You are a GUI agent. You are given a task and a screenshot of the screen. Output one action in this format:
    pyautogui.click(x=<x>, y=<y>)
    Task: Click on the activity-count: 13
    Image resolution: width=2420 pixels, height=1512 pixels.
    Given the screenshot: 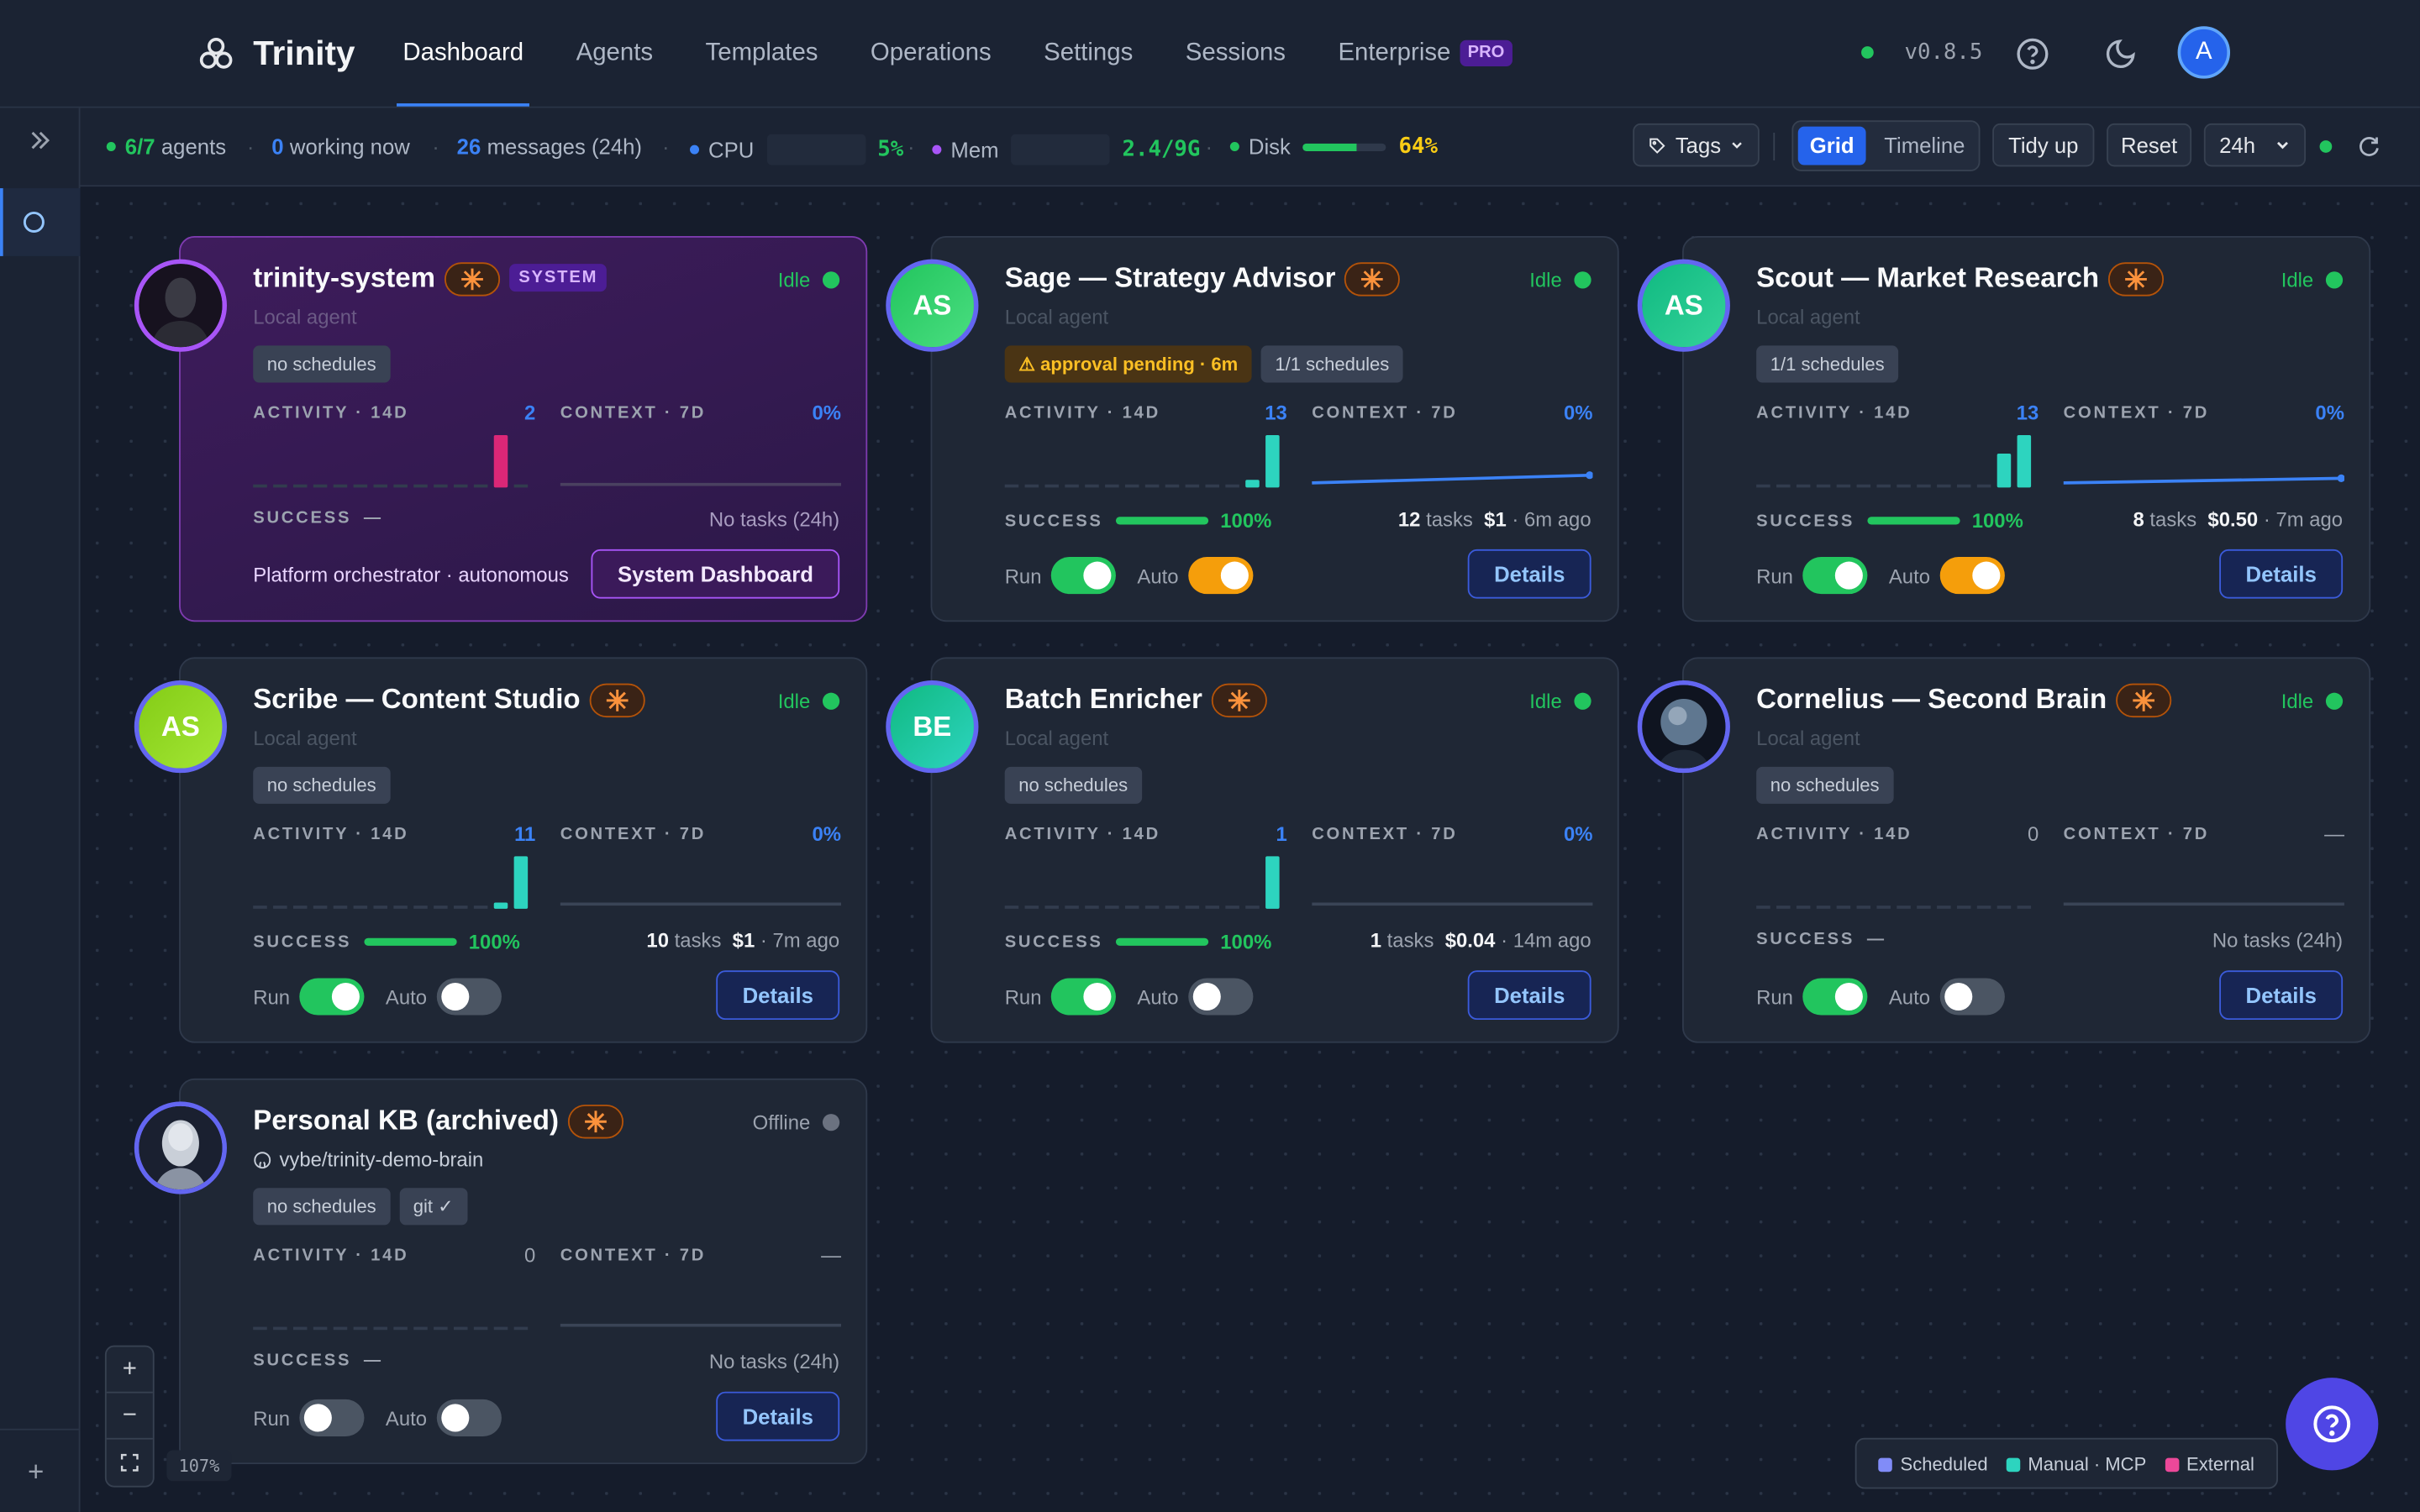 What is the action you would take?
    pyautogui.click(x=2028, y=413)
    